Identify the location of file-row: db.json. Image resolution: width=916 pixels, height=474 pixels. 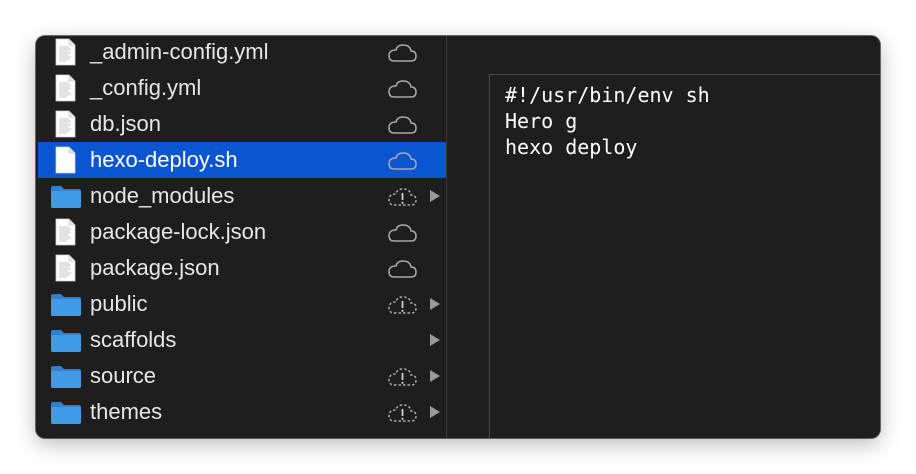
(241, 124).